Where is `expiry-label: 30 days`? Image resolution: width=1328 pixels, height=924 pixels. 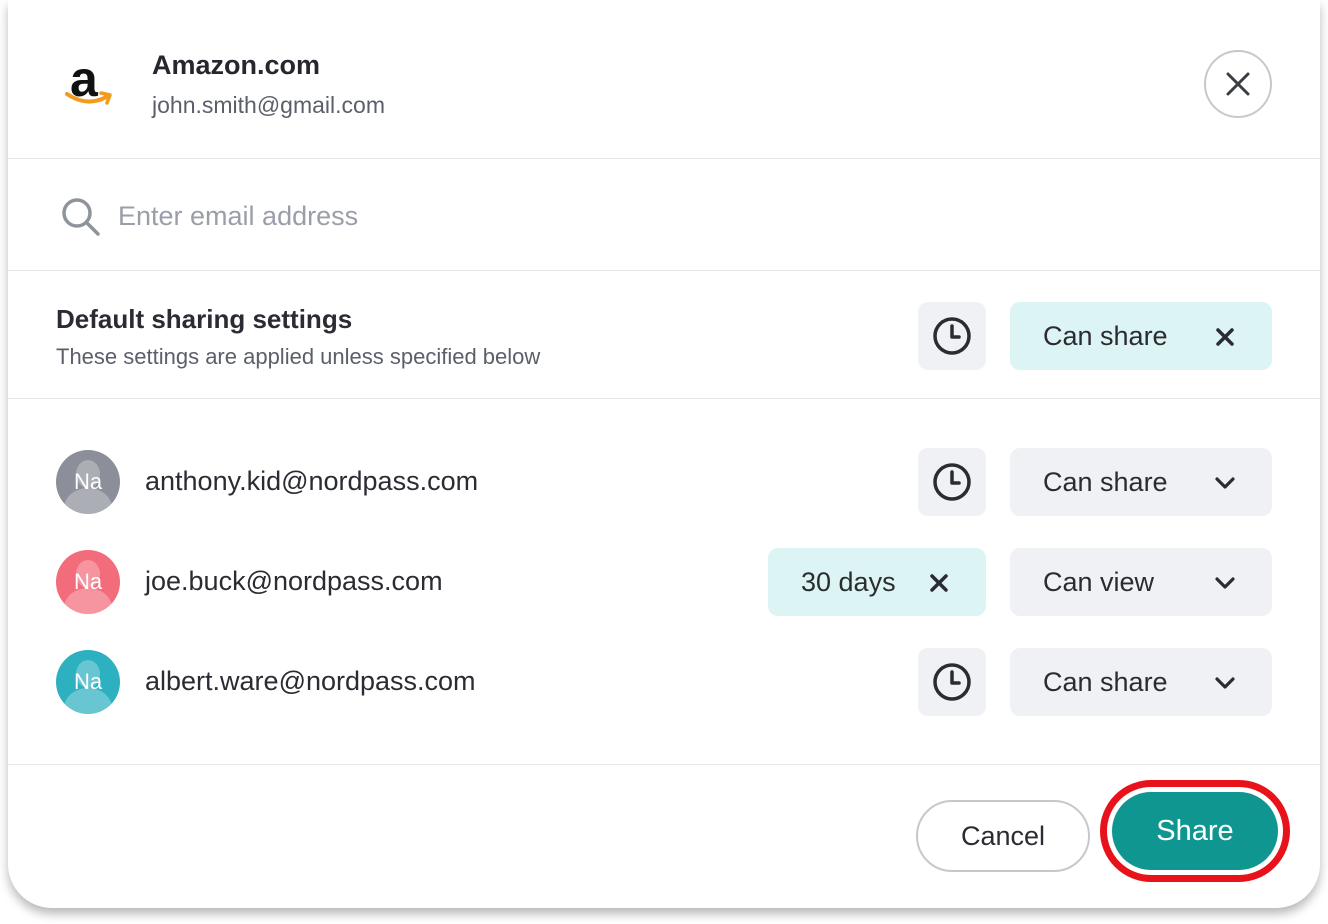 expiry-label: 30 days is located at coordinates (848, 581).